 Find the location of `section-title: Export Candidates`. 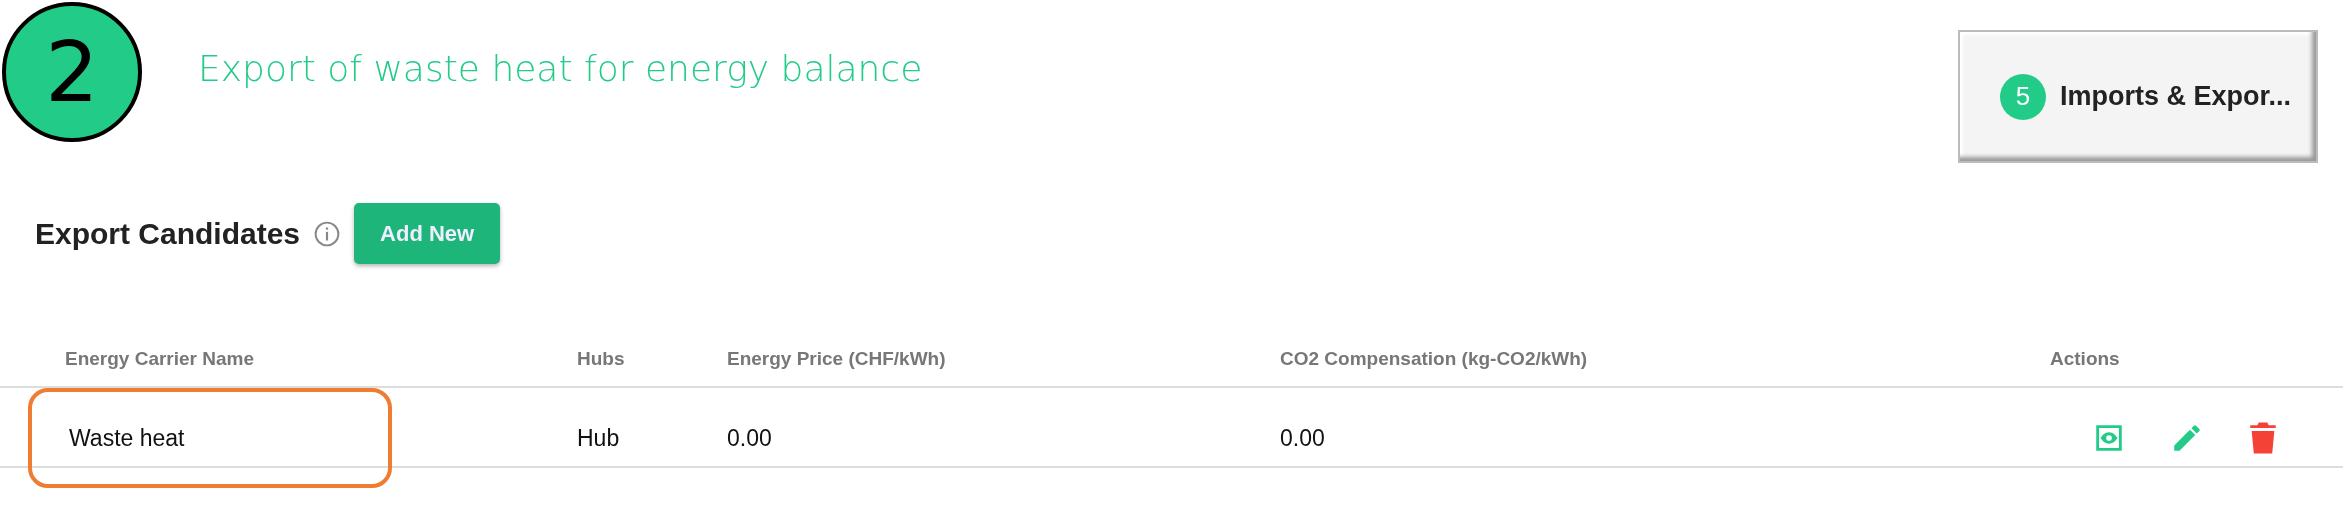

section-title: Export Candidates is located at coordinates (168, 233).